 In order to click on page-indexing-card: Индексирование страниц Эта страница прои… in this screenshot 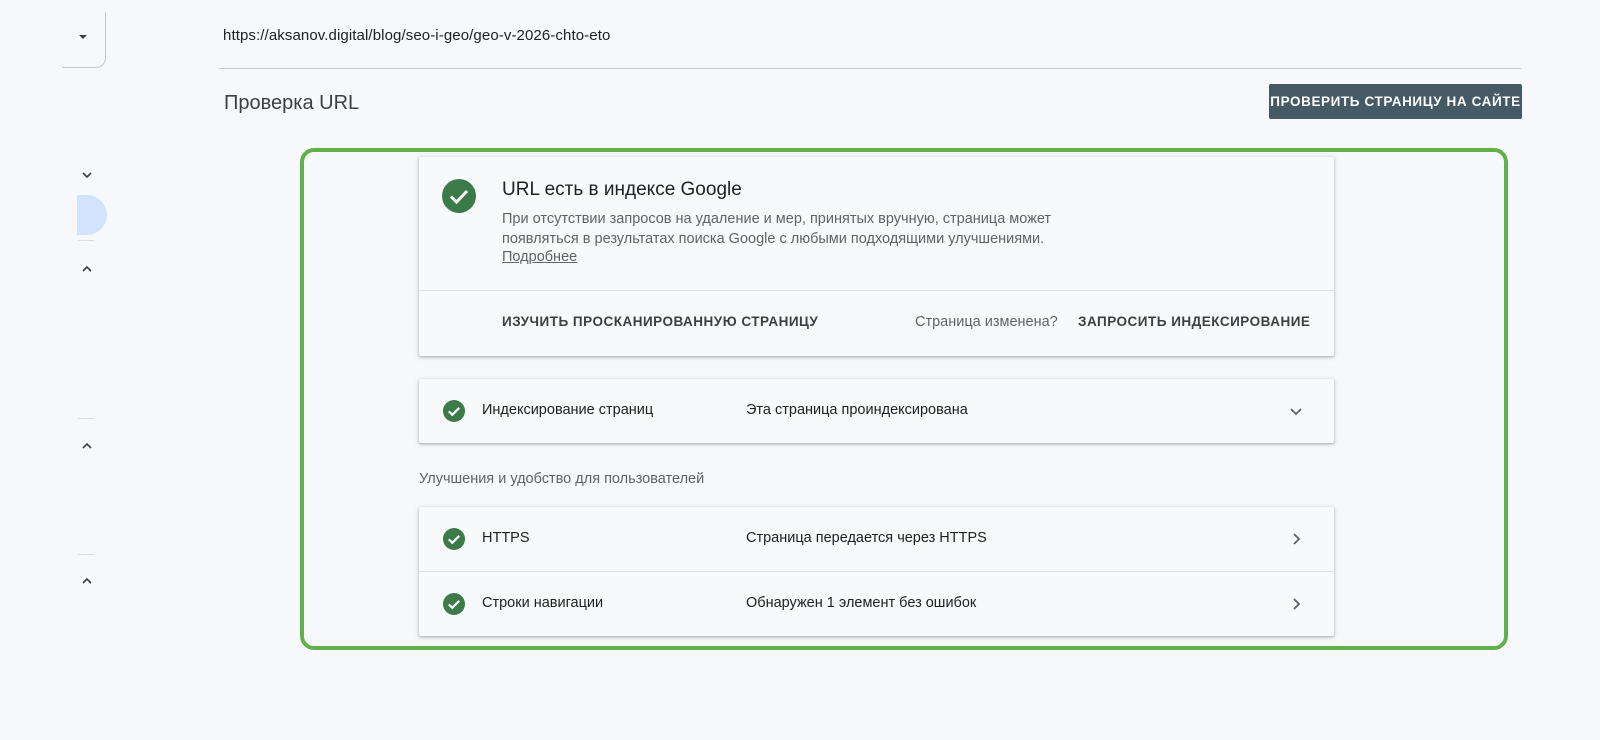, I will do `click(876, 411)`.